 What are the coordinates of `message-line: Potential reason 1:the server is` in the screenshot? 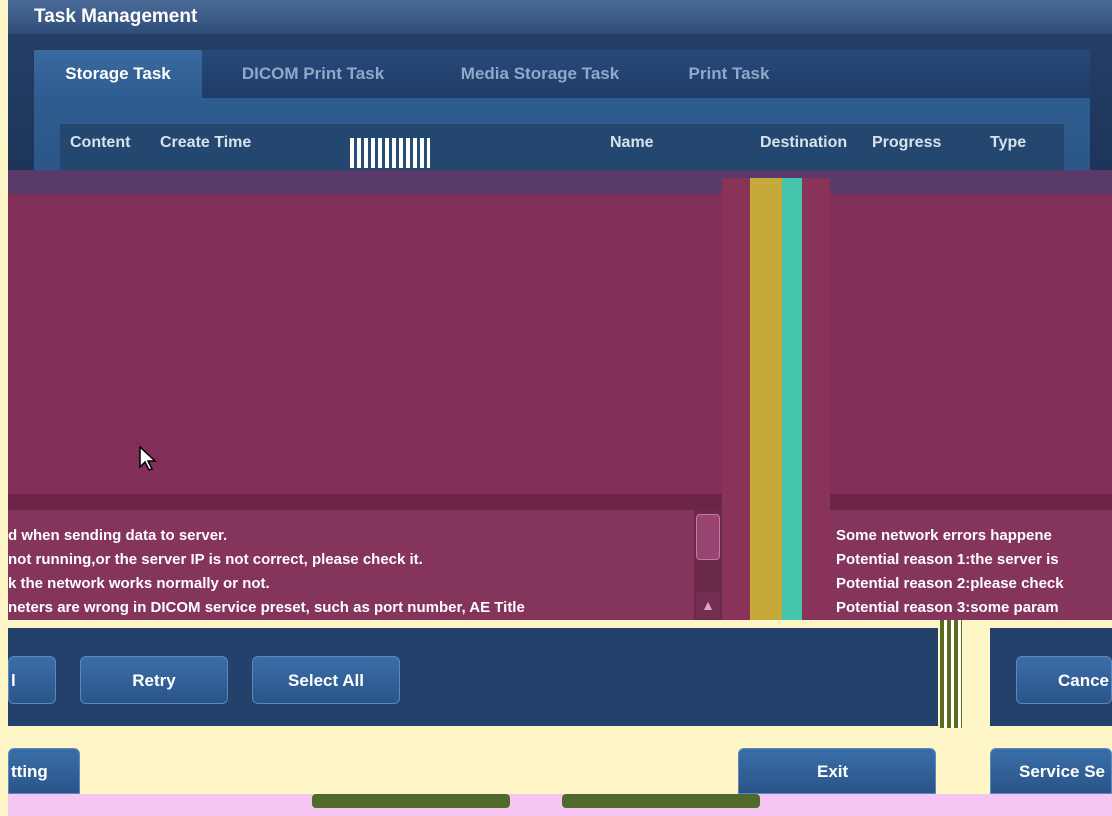 It's located at (947, 559).